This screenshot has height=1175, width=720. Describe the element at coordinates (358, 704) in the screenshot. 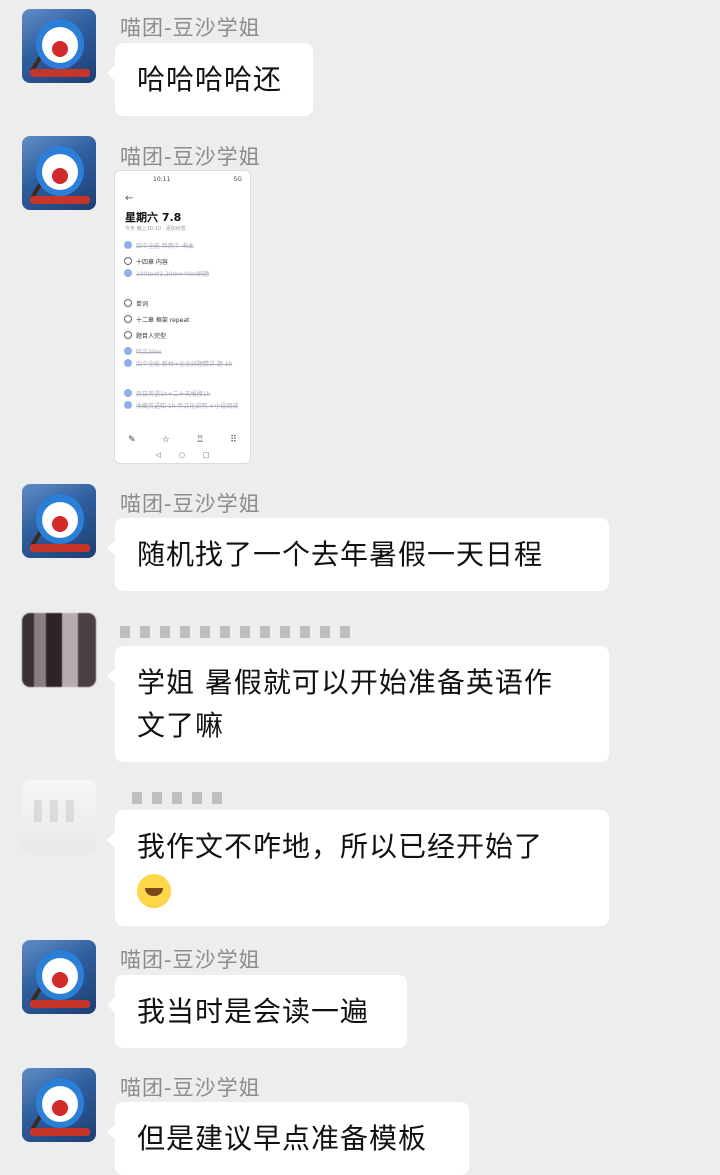

I see `message-bubble: 学姐 暑假就可以开始准备英语作 文了嘛` at that location.